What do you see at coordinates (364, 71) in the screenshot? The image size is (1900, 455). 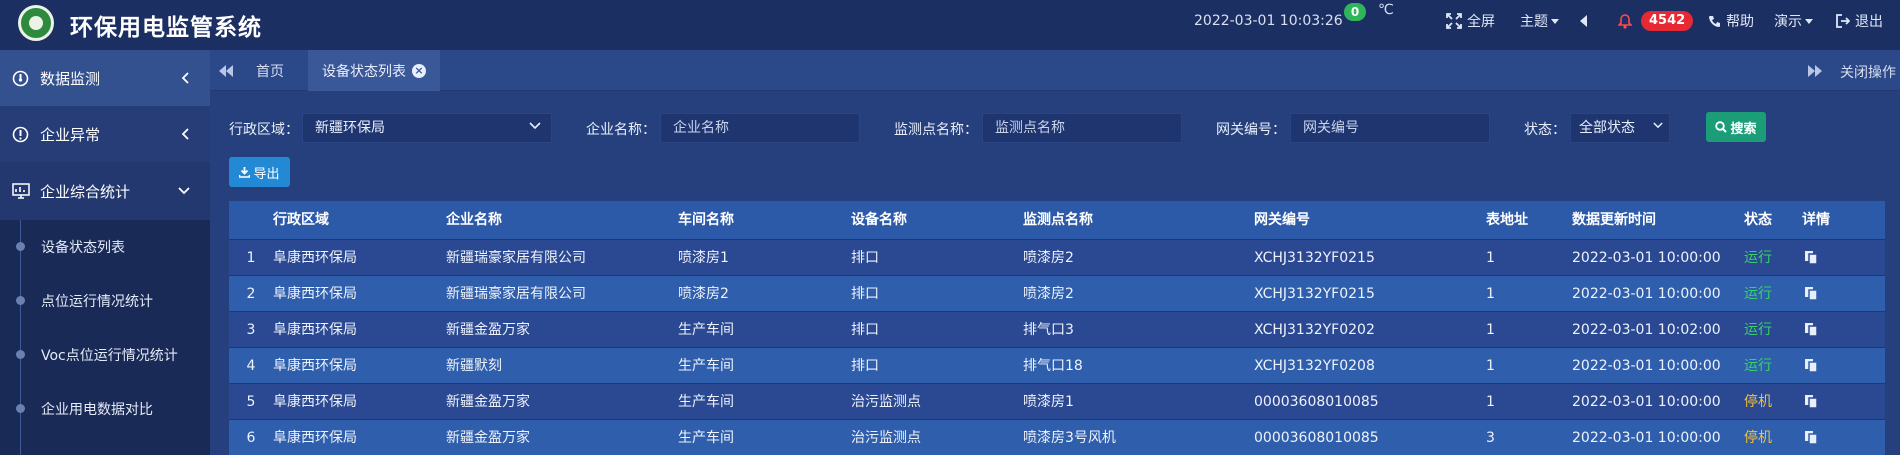 I see `tab-active-label: 设备状态列表` at bounding box center [364, 71].